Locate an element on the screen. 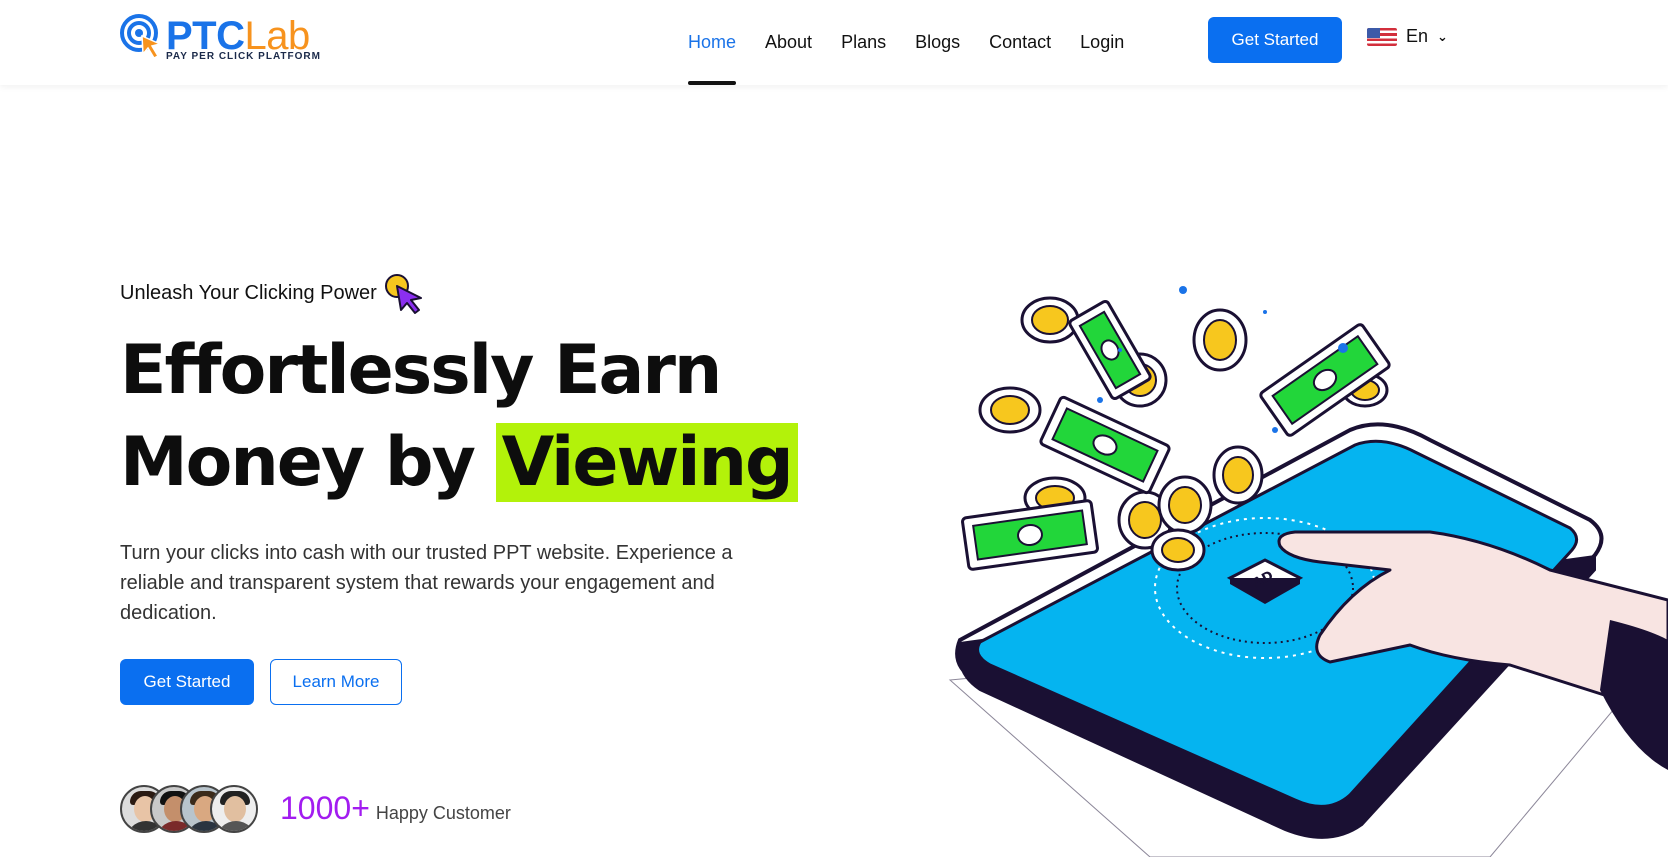  avatar is located at coordinates (234, 809).